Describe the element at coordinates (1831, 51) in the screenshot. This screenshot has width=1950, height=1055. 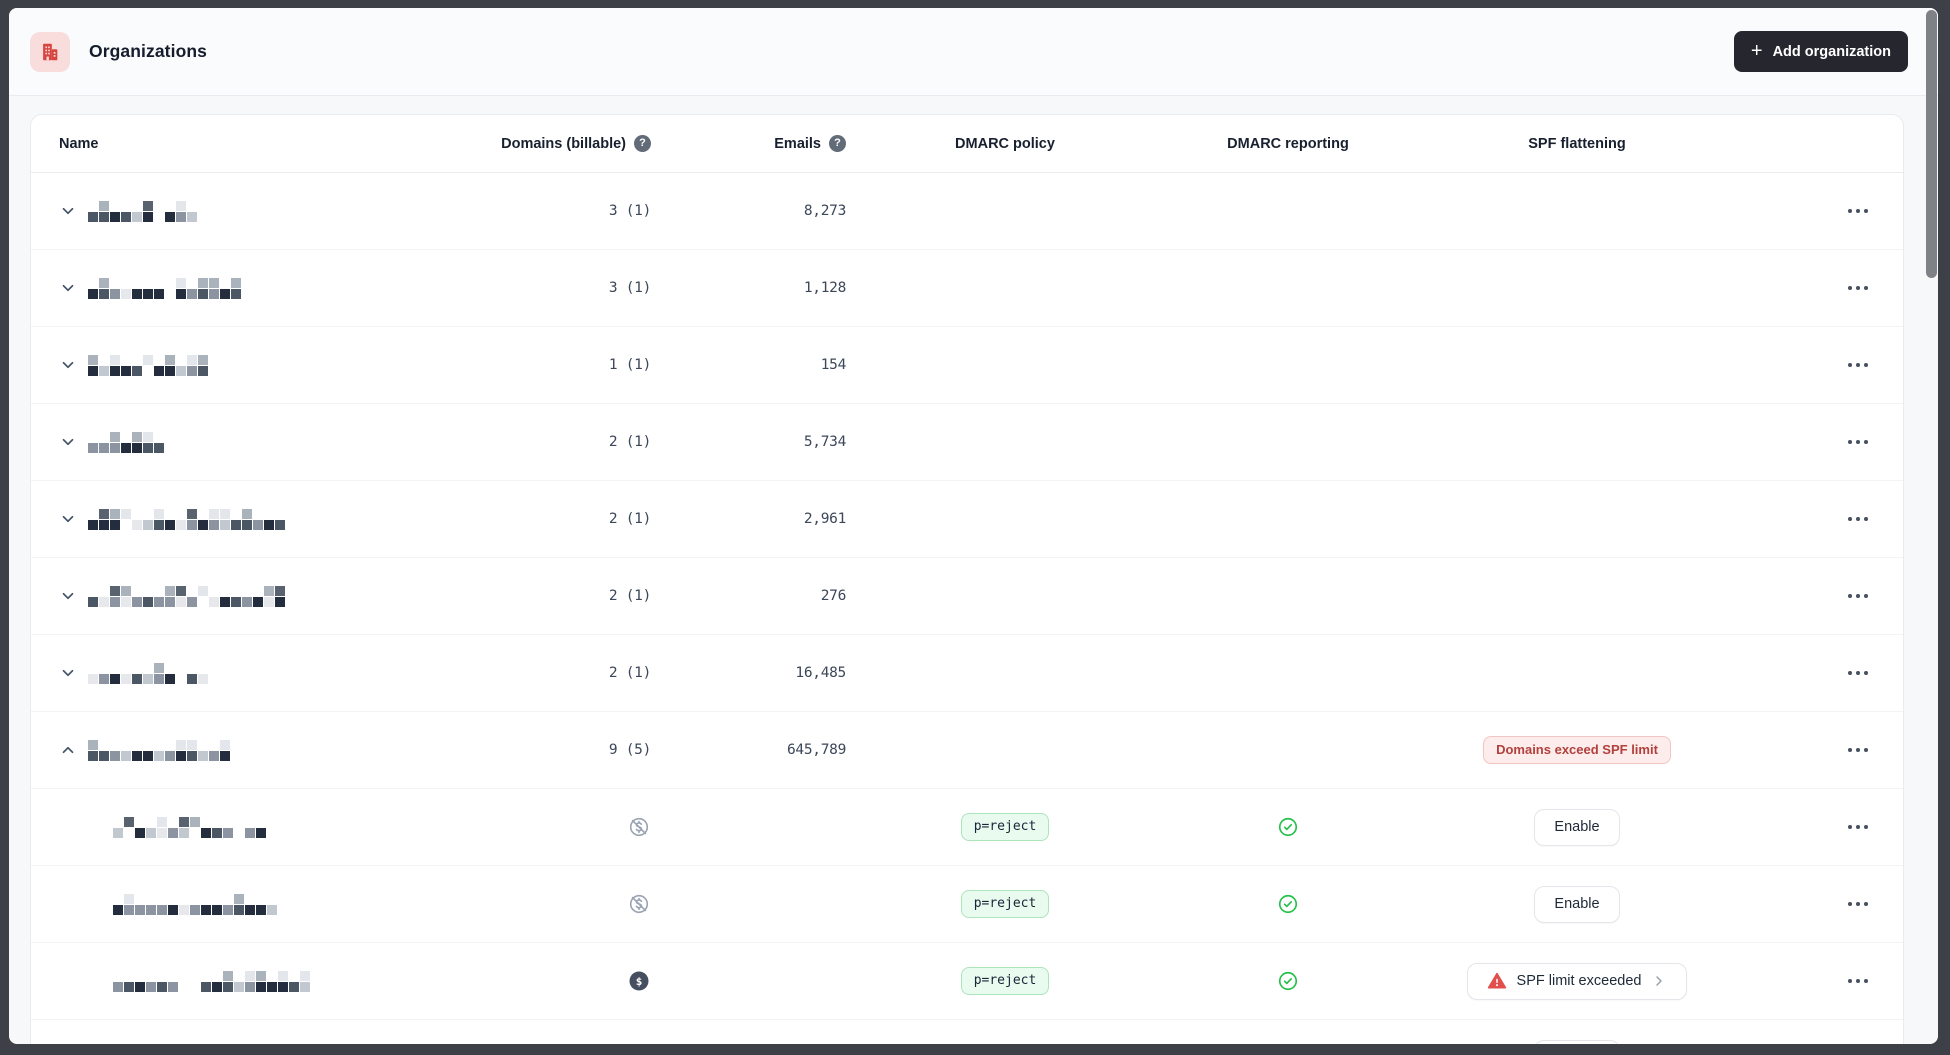
I see `add-organization-label: Add organization` at that location.